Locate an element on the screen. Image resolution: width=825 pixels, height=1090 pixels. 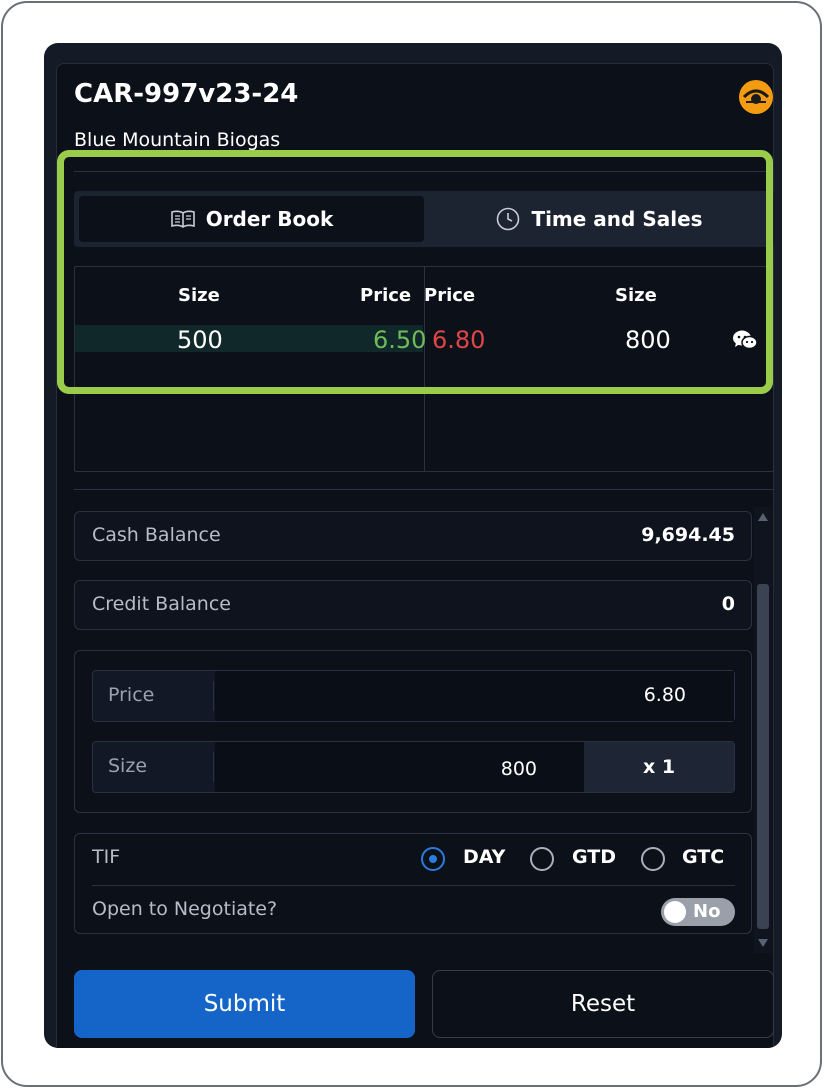
price-input: 6.80 is located at coordinates (474, 696).